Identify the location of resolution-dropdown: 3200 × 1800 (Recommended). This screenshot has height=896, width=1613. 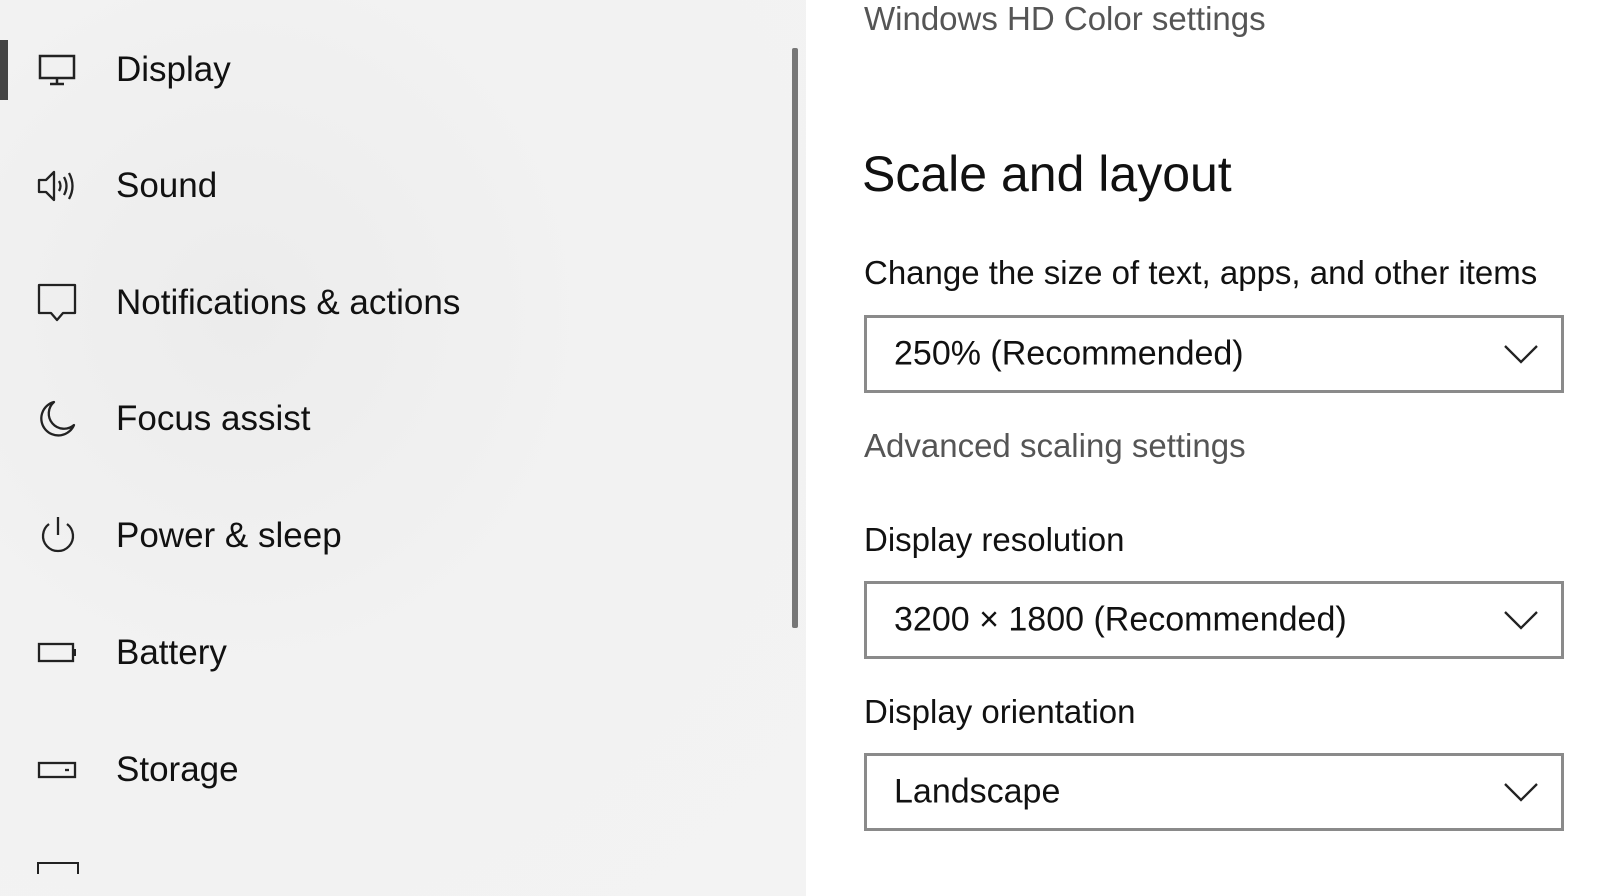
(1214, 620).